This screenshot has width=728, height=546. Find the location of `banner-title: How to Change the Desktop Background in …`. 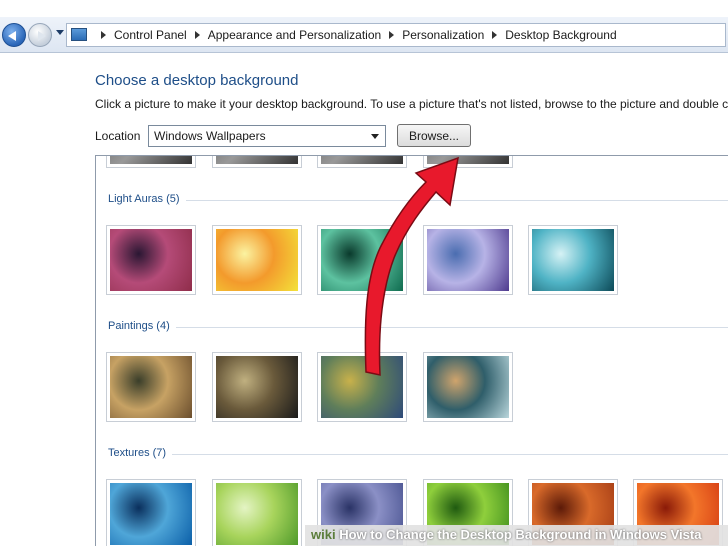

banner-title: How to Change the Desktop Background in … is located at coordinates (520, 534).